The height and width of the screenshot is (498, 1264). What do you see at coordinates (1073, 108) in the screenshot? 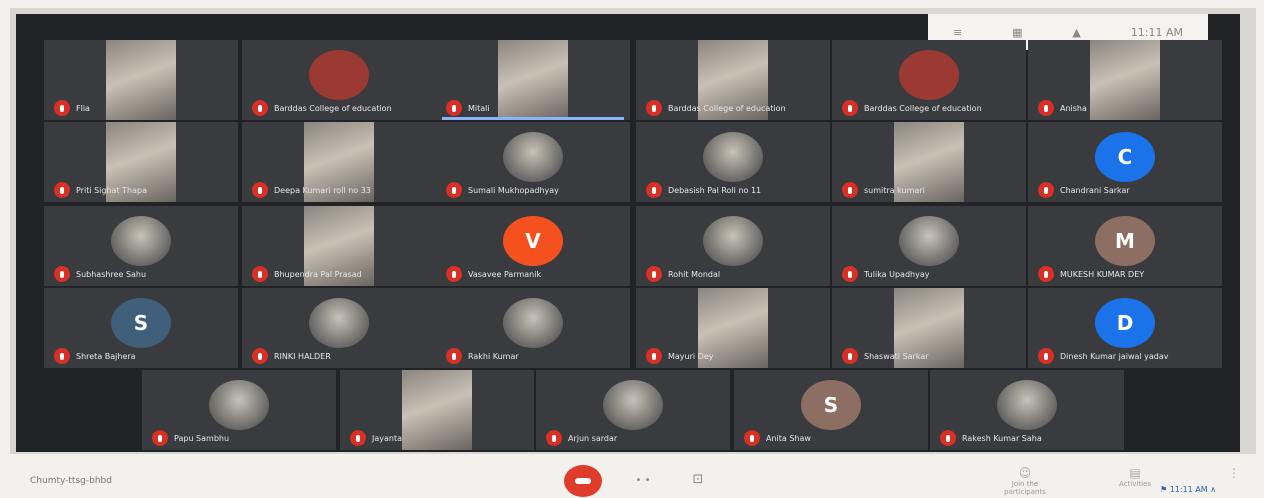
I see `participant-name: Anisha` at bounding box center [1073, 108].